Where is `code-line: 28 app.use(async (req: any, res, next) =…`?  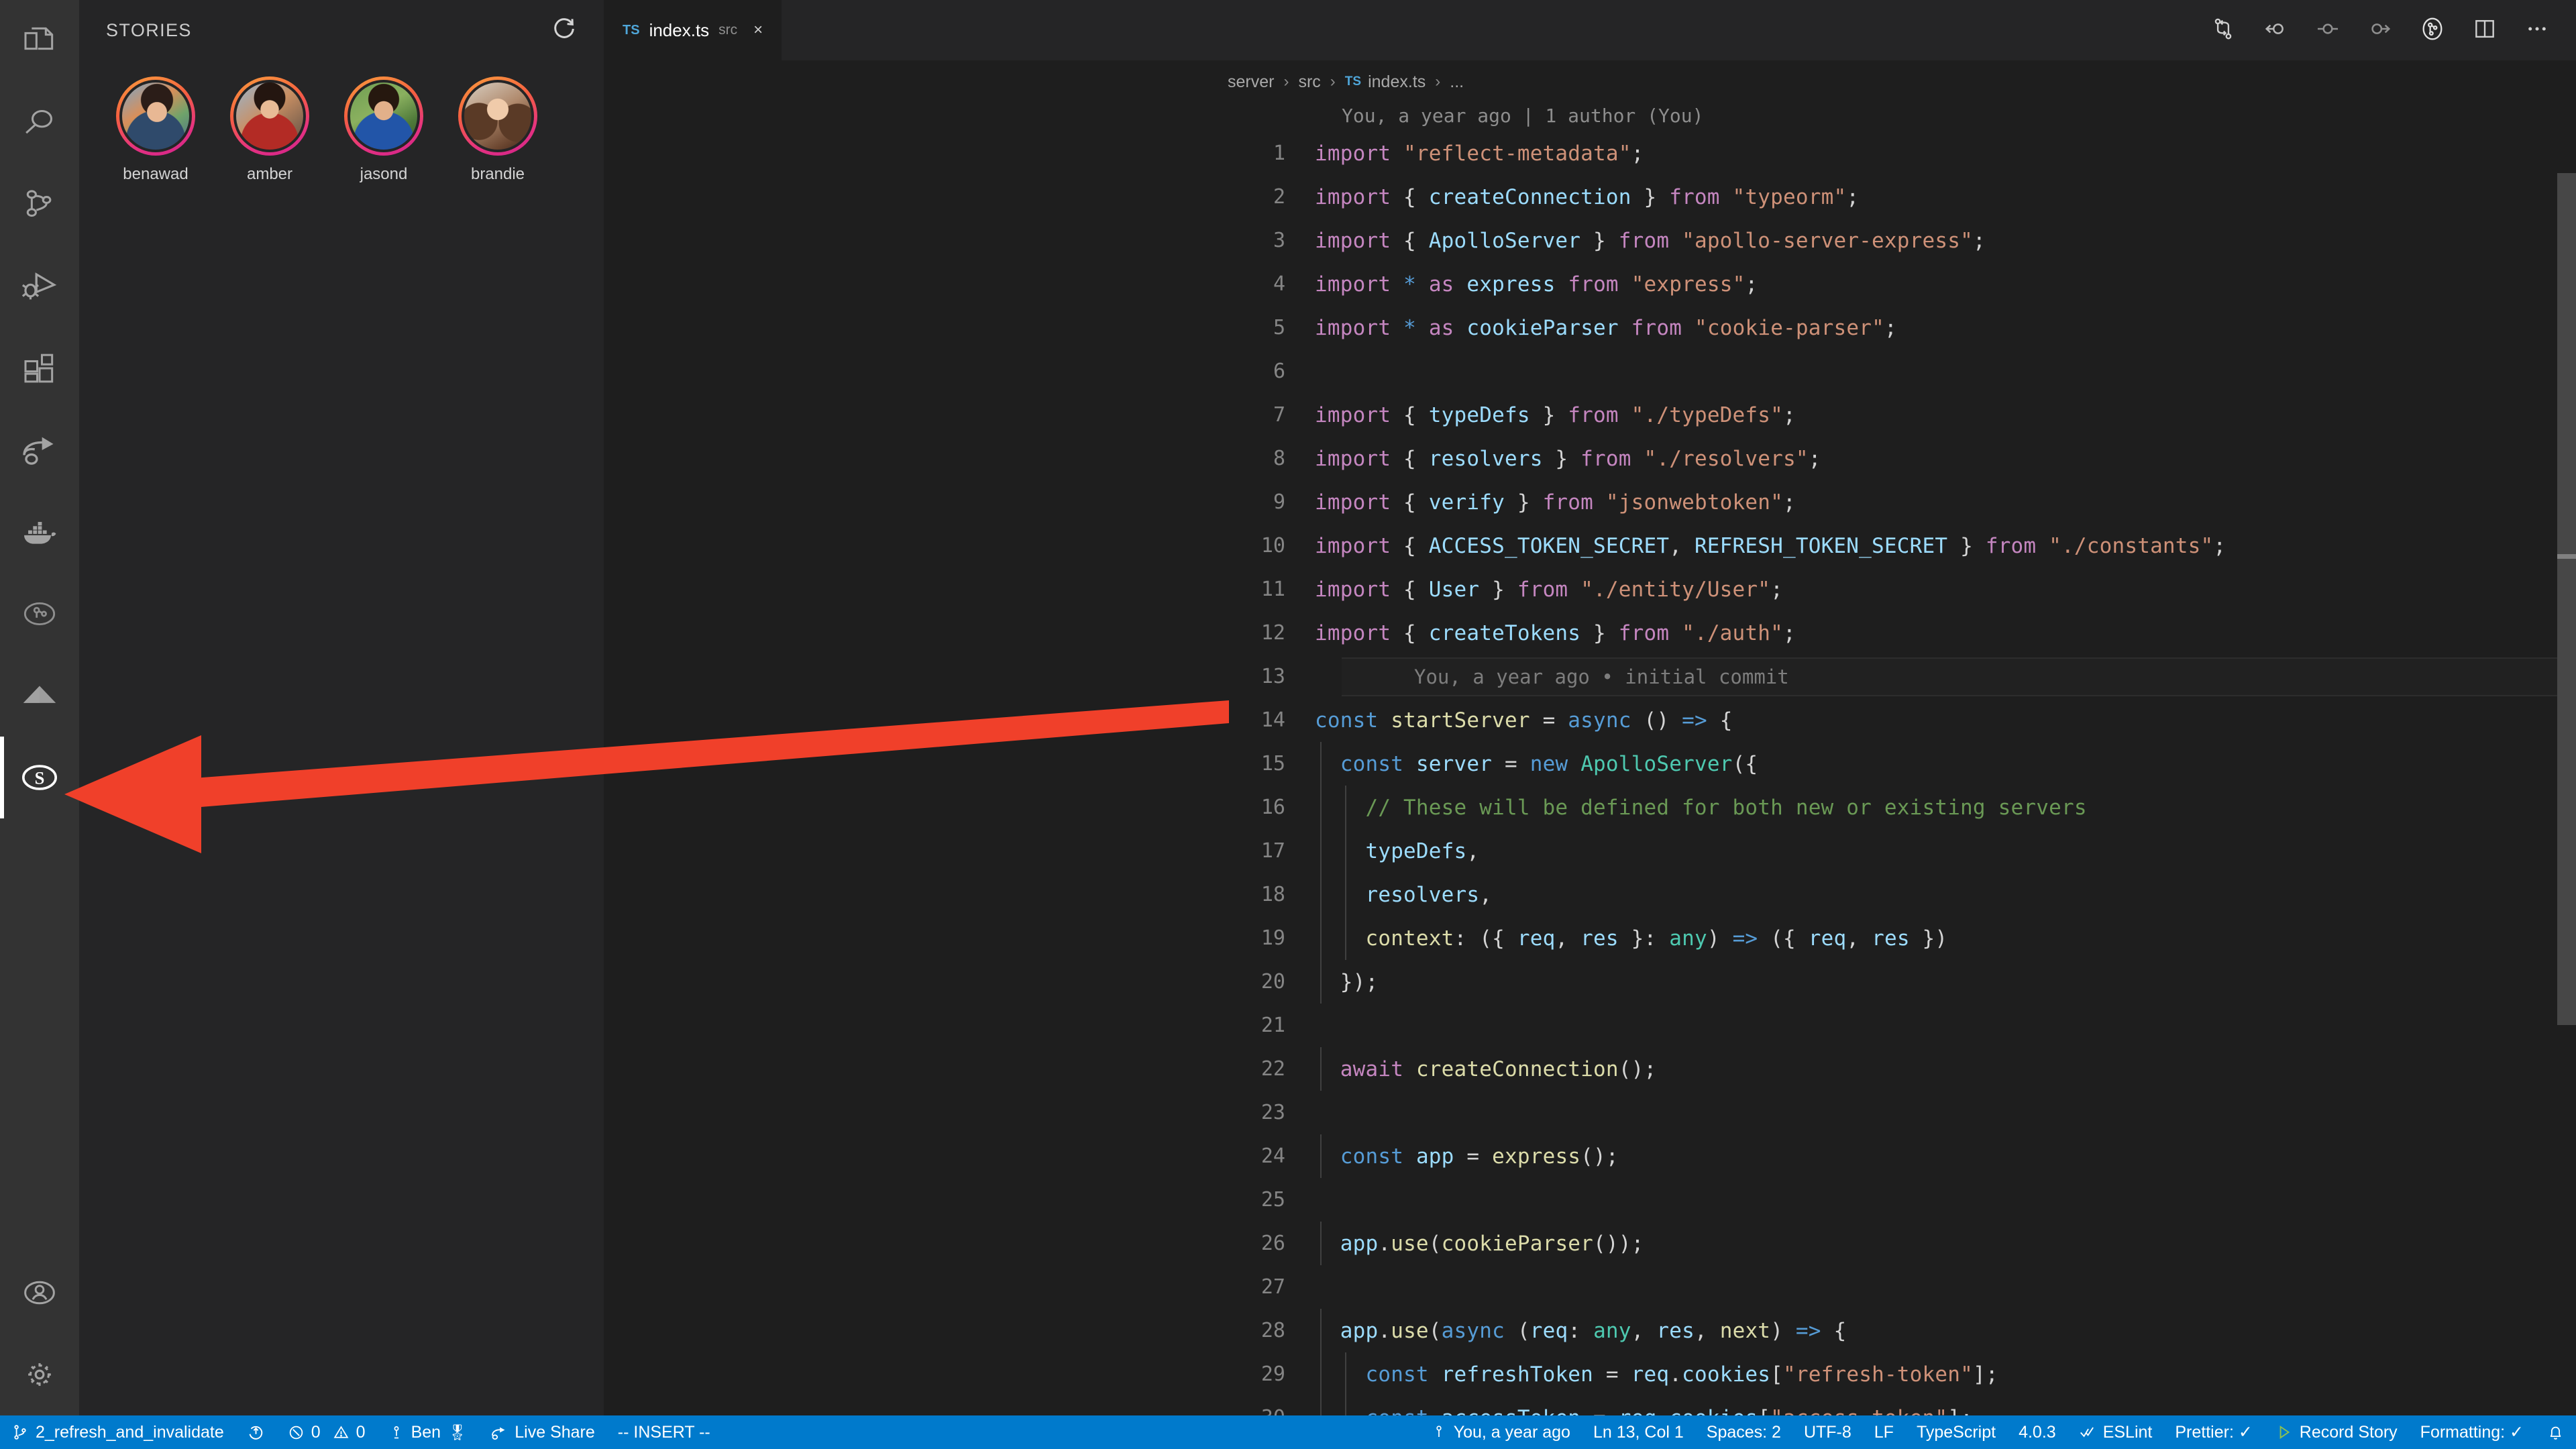
code-line: 28 app.use(async (req: any, res, next) =… is located at coordinates (1590, 1330).